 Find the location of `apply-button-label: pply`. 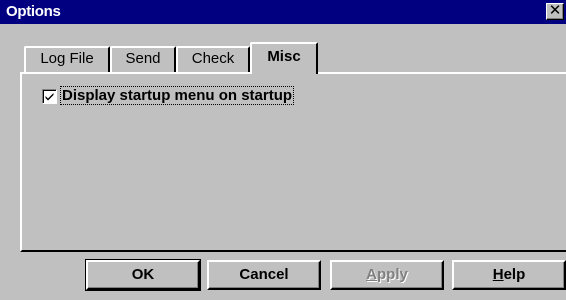

apply-button-label: pply is located at coordinates (392, 274).